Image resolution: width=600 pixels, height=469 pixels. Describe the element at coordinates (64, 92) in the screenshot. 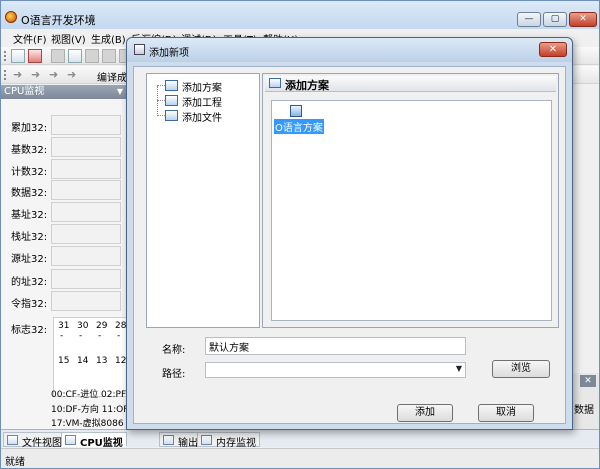

I see `cpu-panel-header: CPU监视 ▼` at that location.